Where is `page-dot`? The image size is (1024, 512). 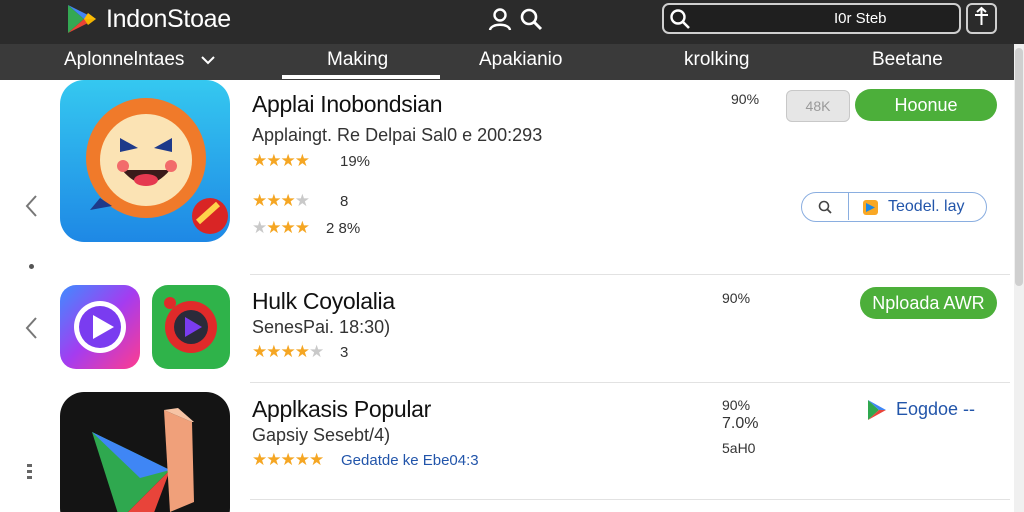 page-dot is located at coordinates (31, 266).